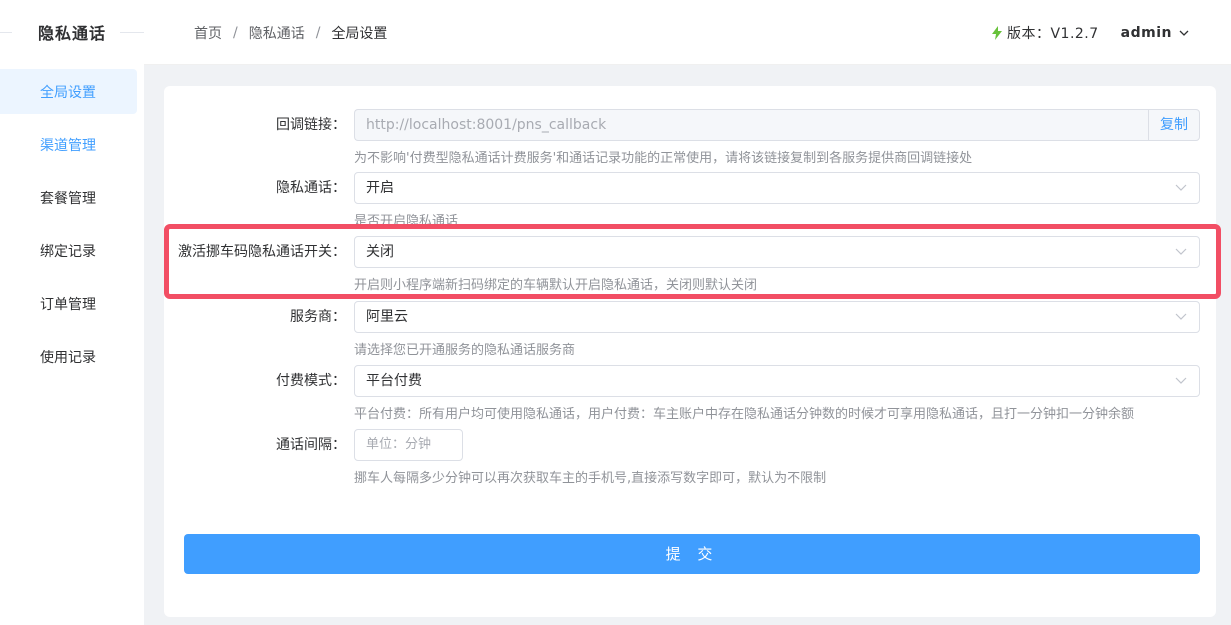  I want to click on username: admin, so click(1146, 33).